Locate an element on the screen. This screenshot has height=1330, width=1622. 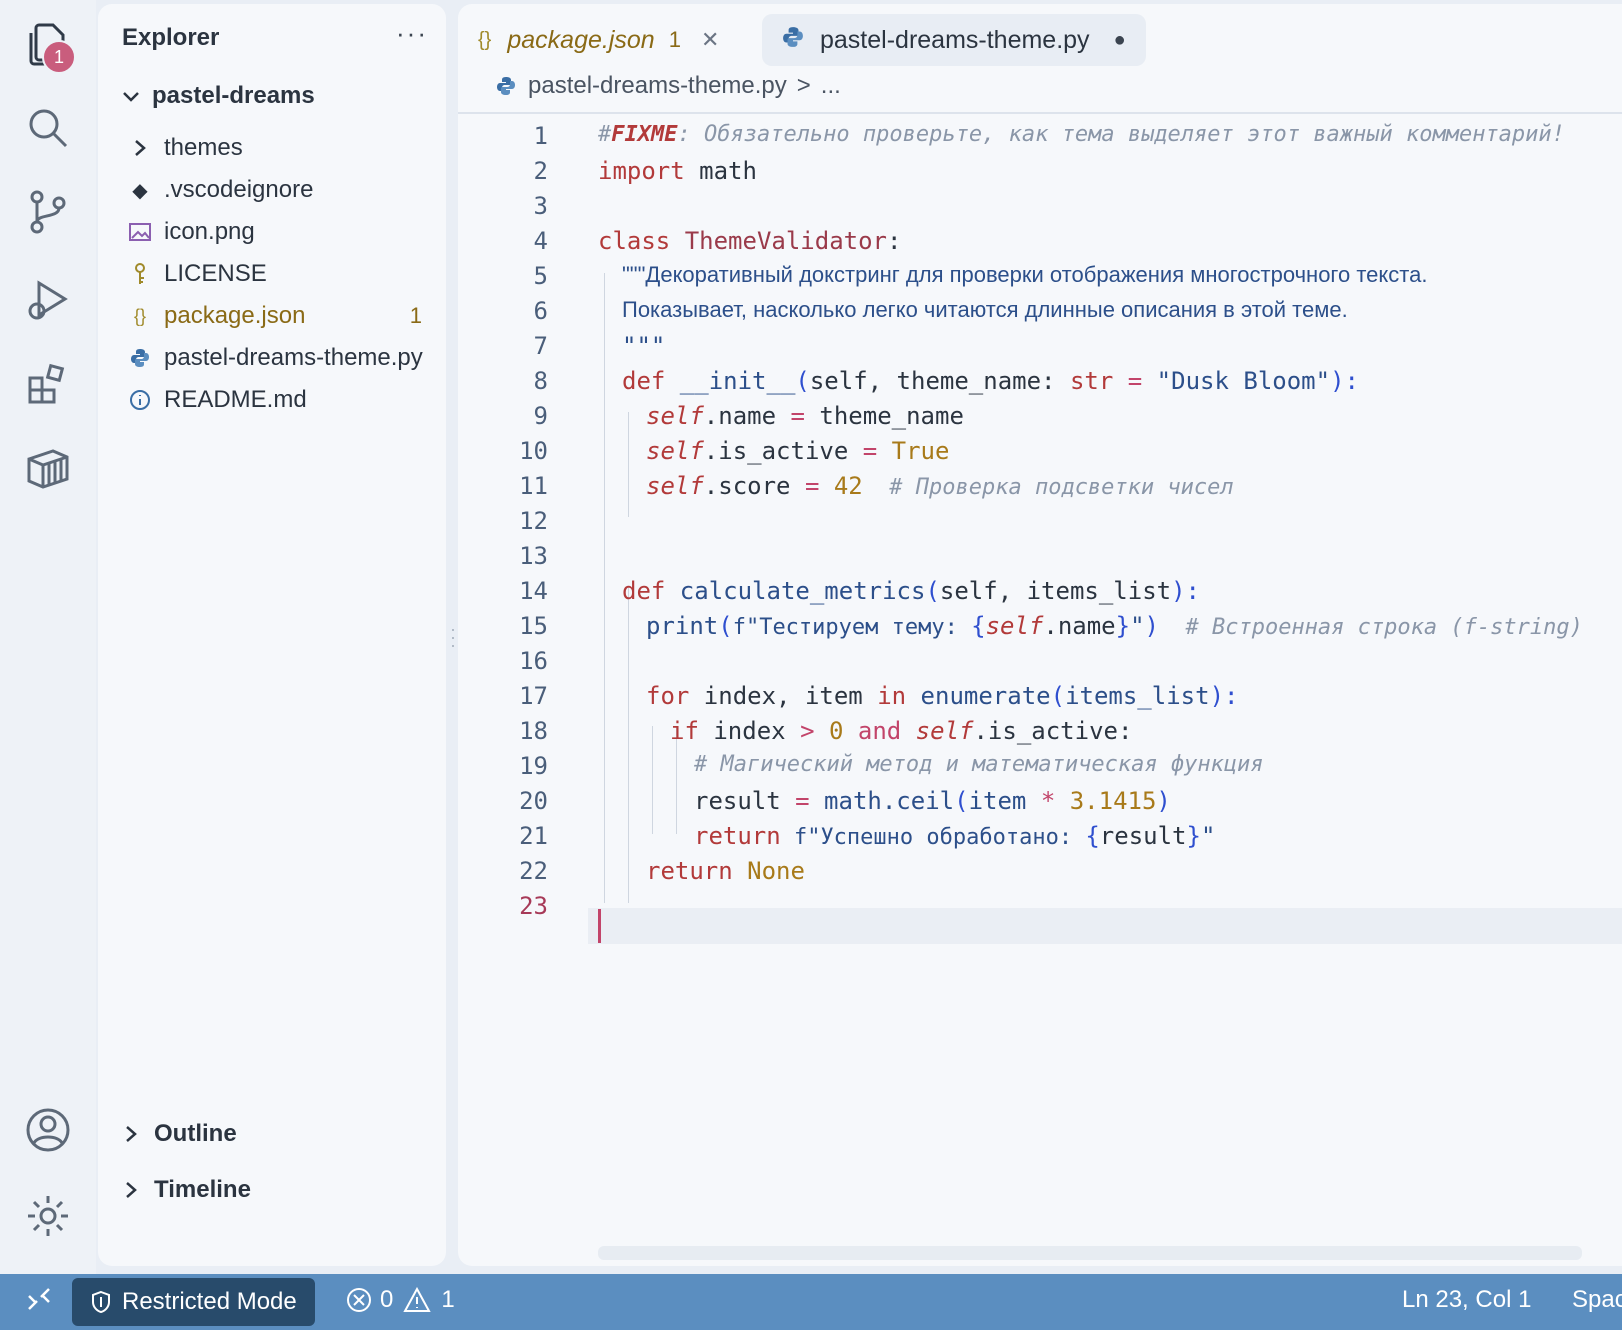
identifier-token: .is_active: is located at coordinates (1053, 731).